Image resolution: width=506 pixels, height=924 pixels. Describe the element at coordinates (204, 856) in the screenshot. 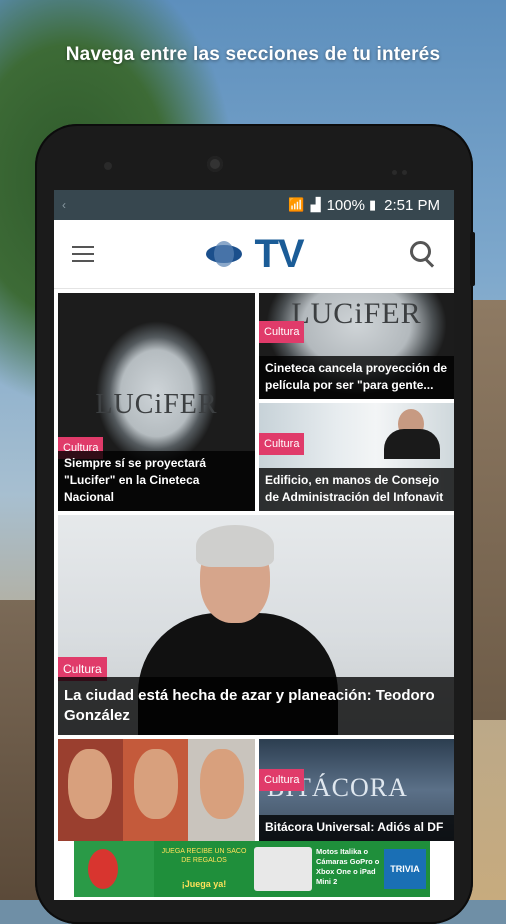

I see `ad-promo-text: JUEGA RECIBE UN SACO DE REGALOS` at that location.